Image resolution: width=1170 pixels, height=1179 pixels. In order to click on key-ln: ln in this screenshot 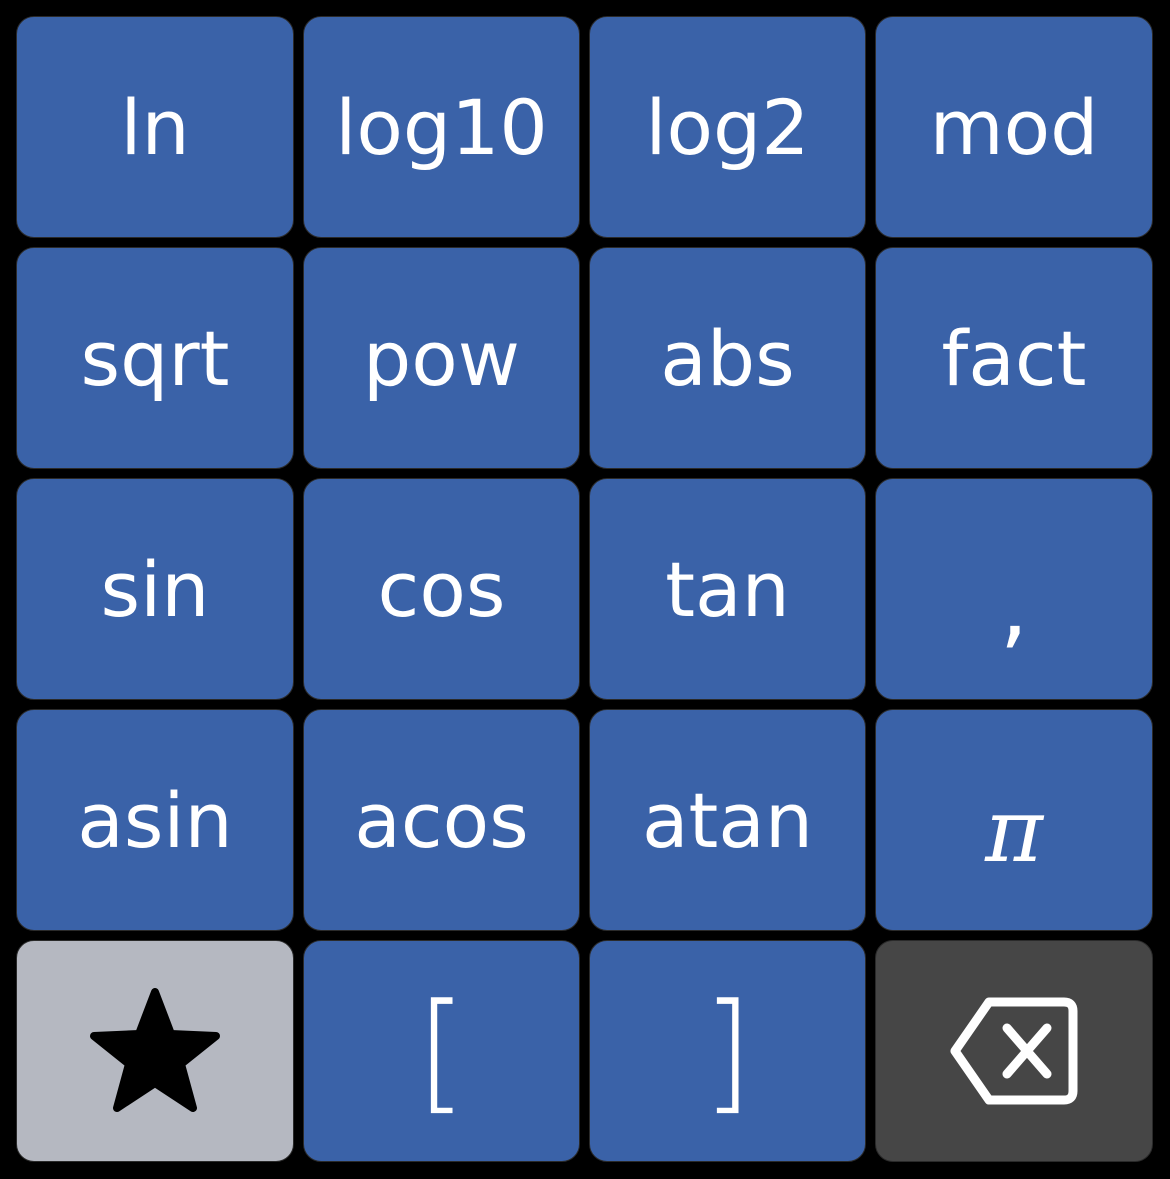, I will do `click(155, 127)`.